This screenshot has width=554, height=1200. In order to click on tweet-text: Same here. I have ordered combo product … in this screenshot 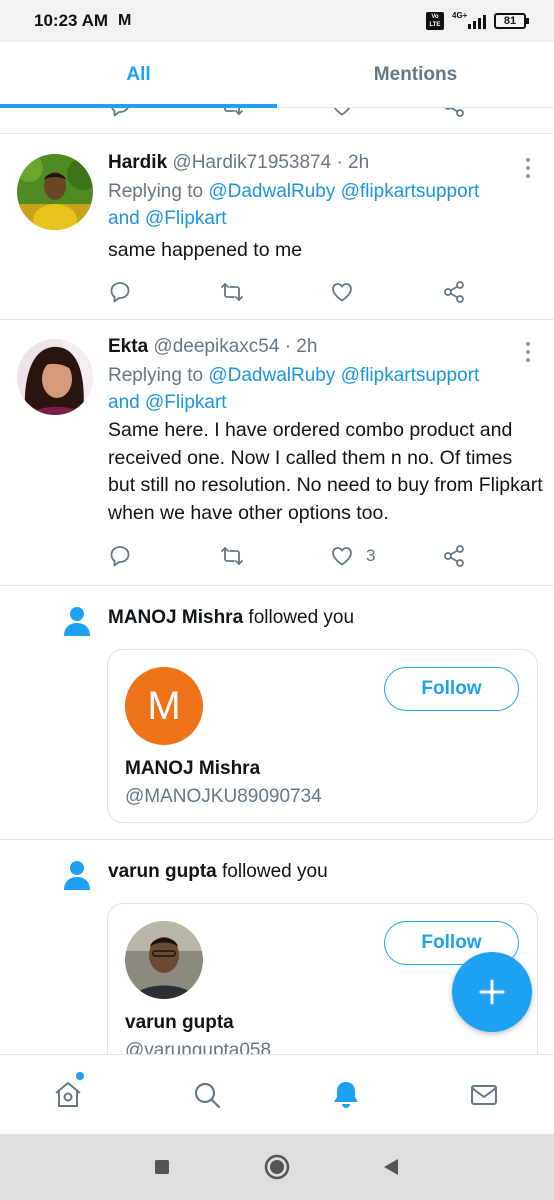, I will do `click(325, 471)`.